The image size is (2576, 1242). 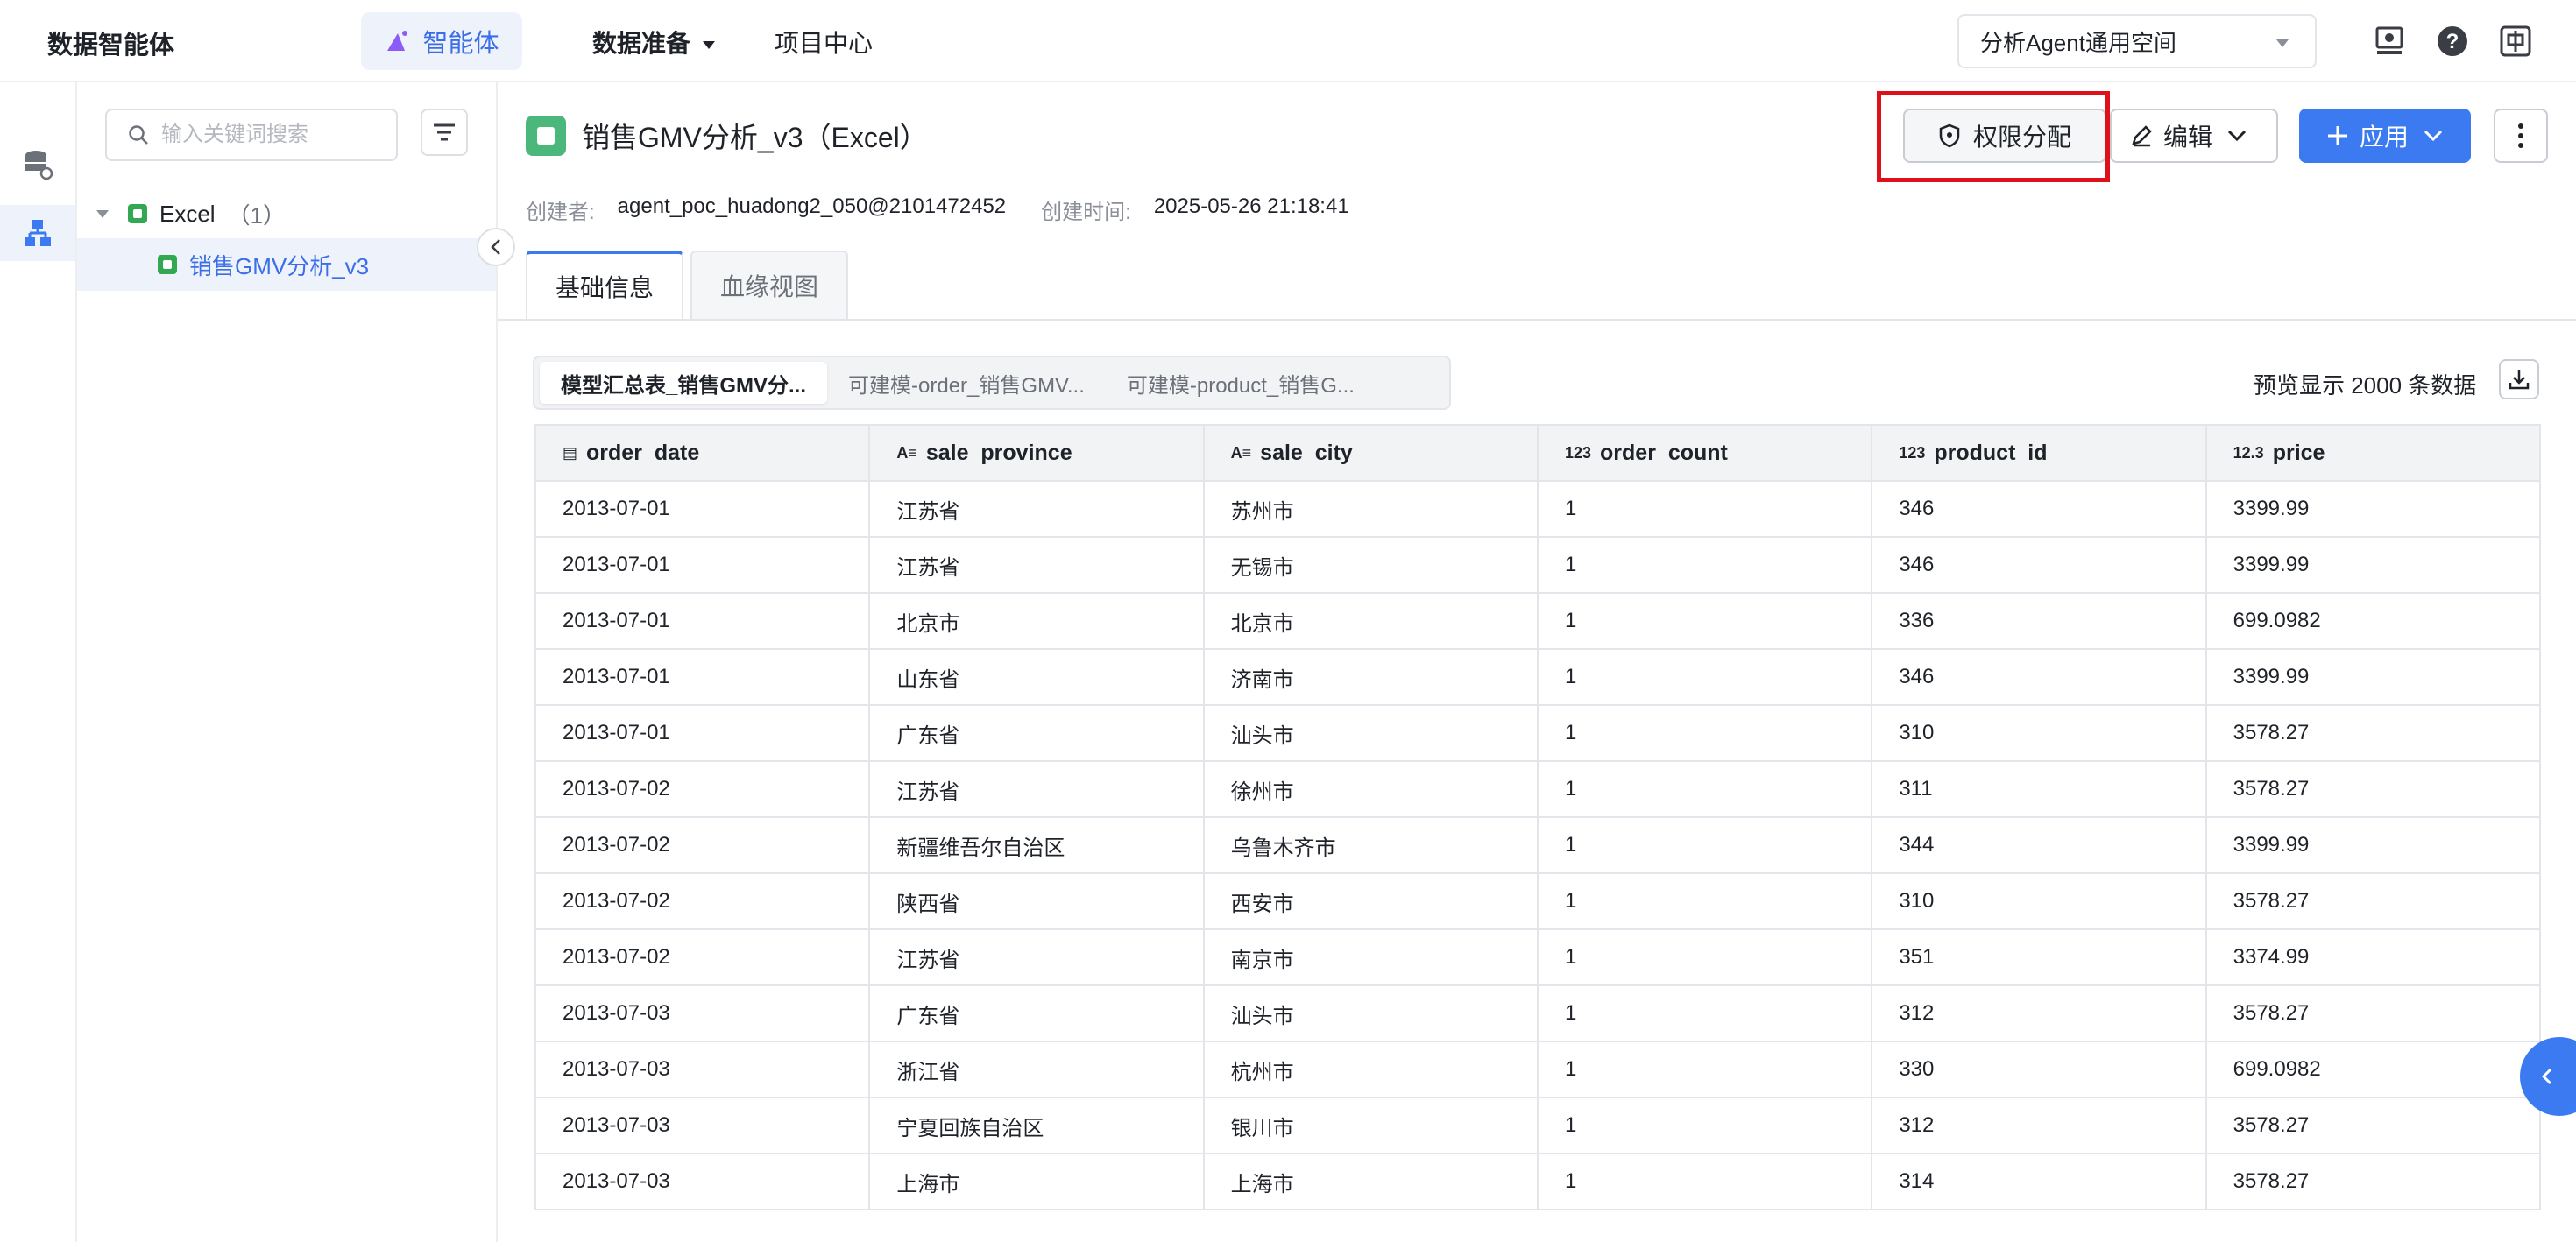 What do you see at coordinates (444, 132) in the screenshot?
I see `filter-button` at bounding box center [444, 132].